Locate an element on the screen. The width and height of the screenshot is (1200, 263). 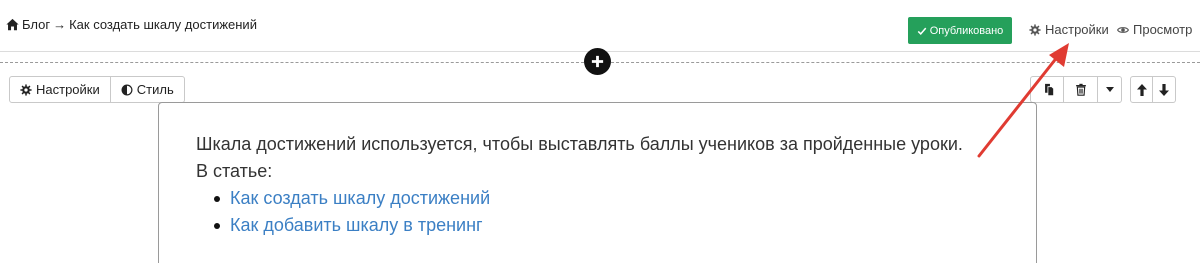
page-settings-label: Настройки is located at coordinates (1077, 29).